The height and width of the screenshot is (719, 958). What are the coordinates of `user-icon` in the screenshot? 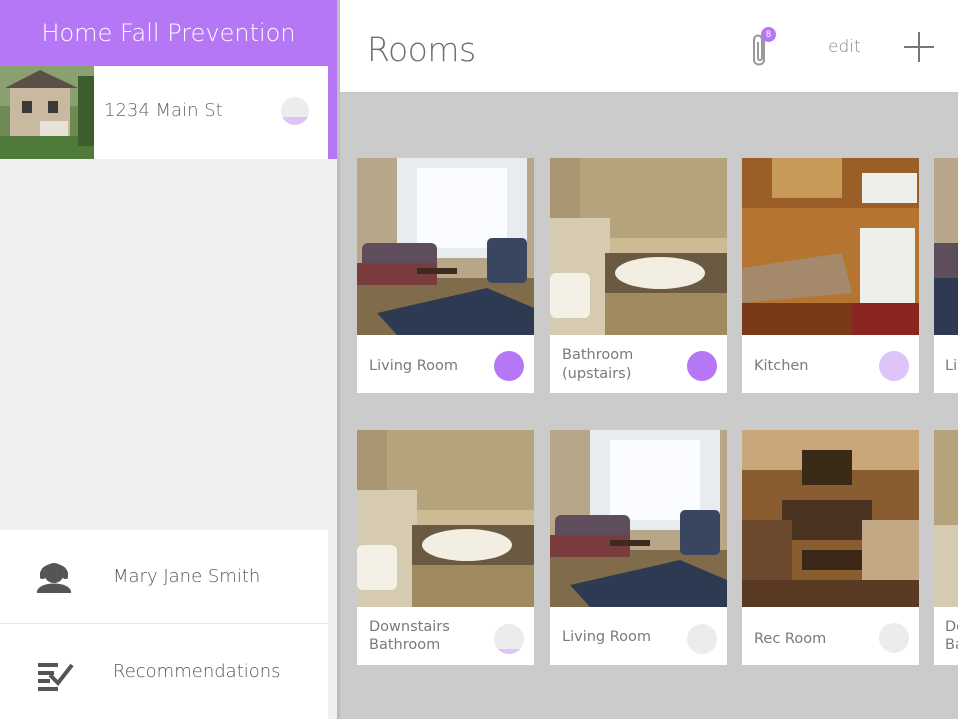 It's located at (54, 578).